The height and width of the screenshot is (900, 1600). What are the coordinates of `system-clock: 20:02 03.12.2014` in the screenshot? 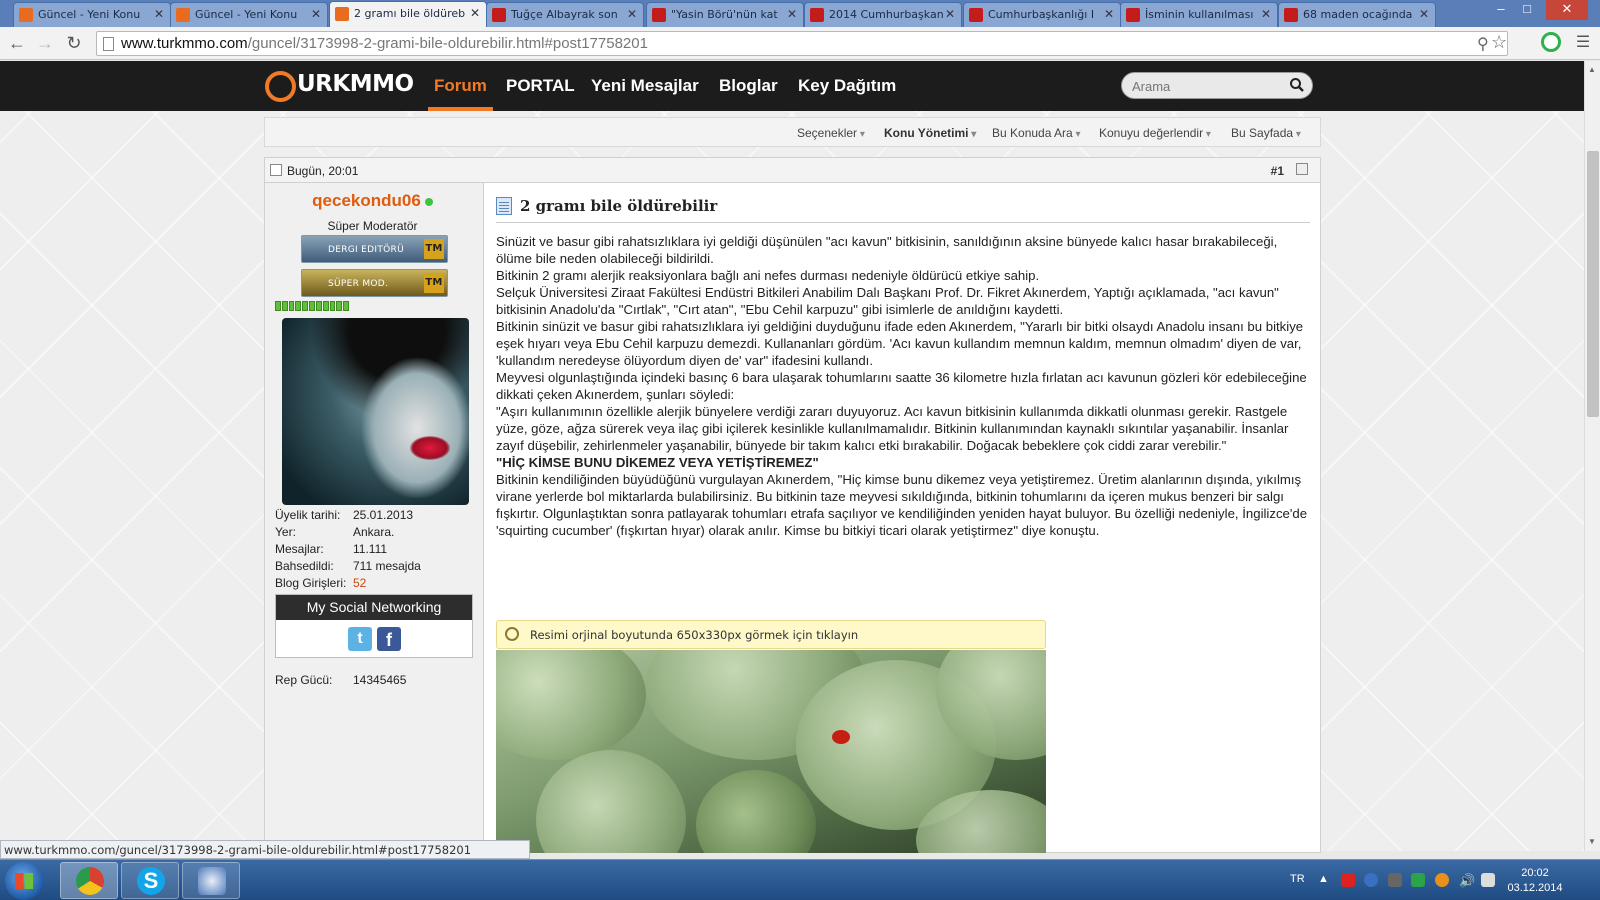 It's located at (1535, 881).